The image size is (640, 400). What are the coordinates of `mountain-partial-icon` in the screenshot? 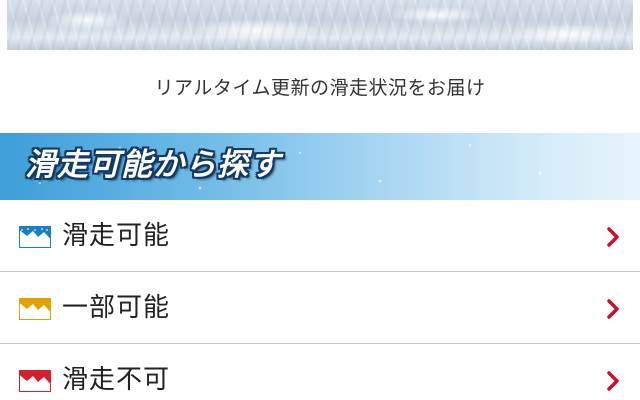 It's located at (35, 309).